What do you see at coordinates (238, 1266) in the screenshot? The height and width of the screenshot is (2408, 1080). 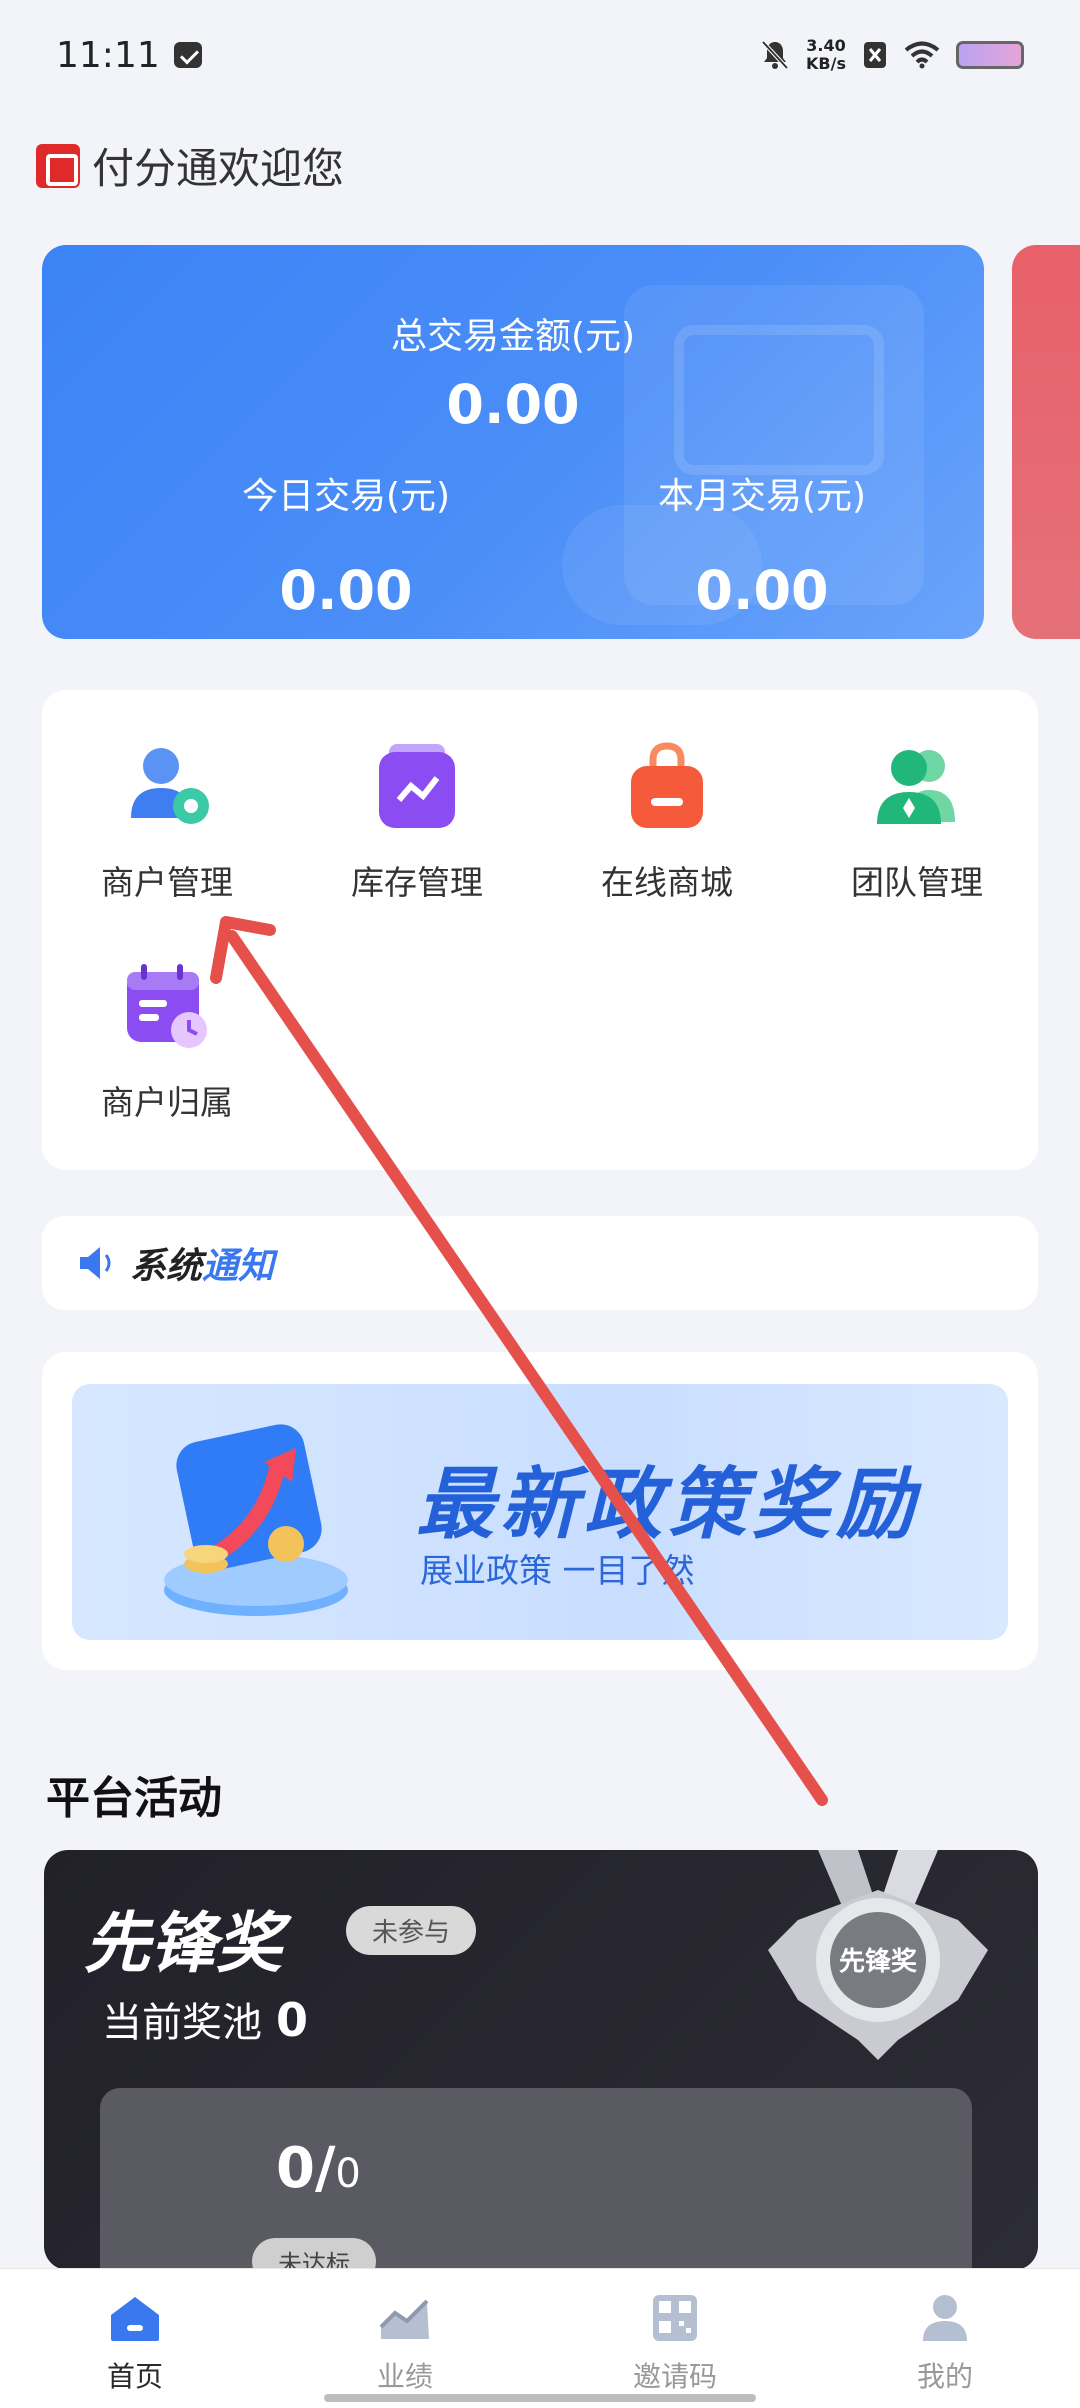 I see `notice-title-part2: 通知` at bounding box center [238, 1266].